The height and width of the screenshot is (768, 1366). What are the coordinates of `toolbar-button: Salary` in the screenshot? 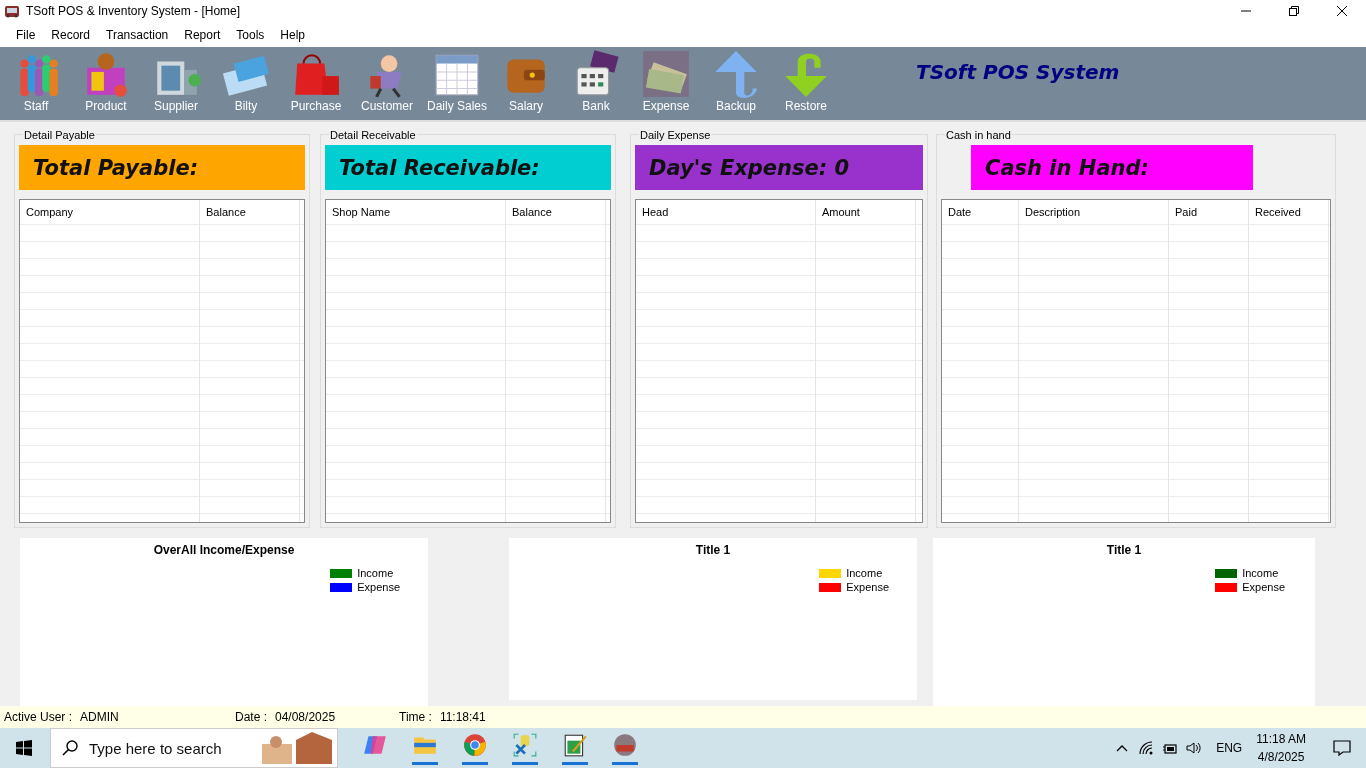 It's located at (526, 80).